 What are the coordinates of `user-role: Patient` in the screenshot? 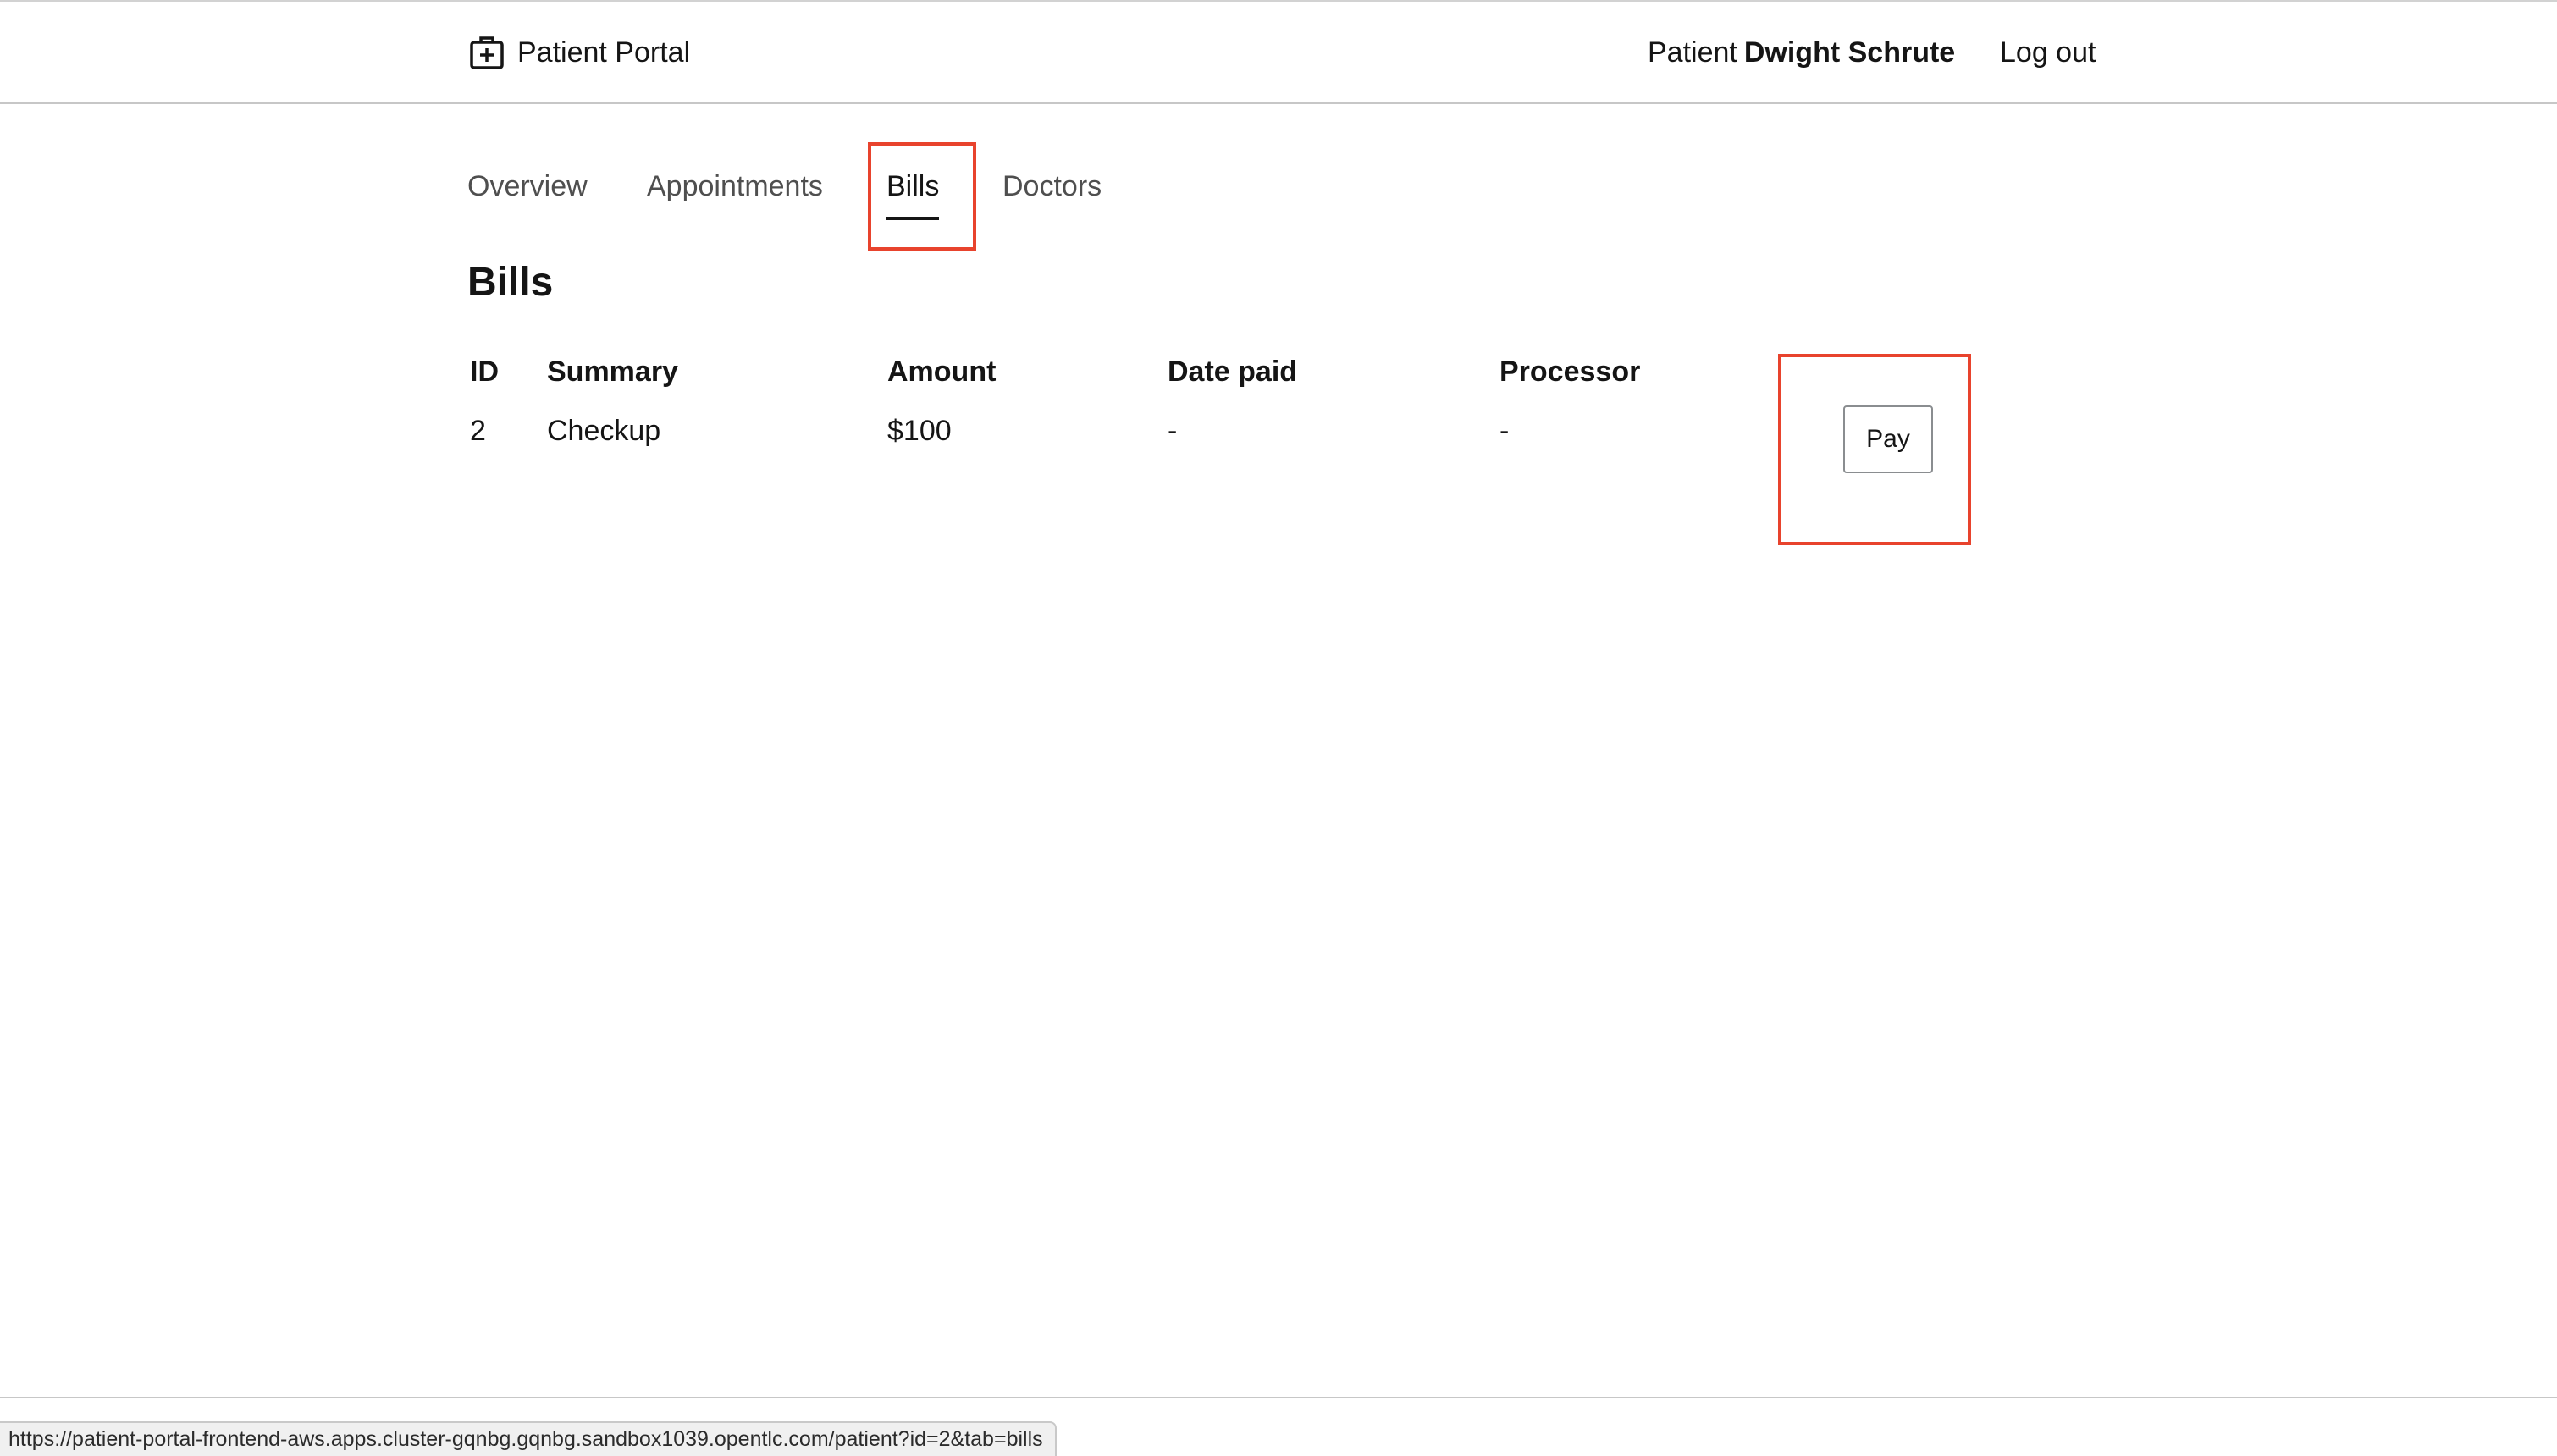 It's located at (1692, 53).